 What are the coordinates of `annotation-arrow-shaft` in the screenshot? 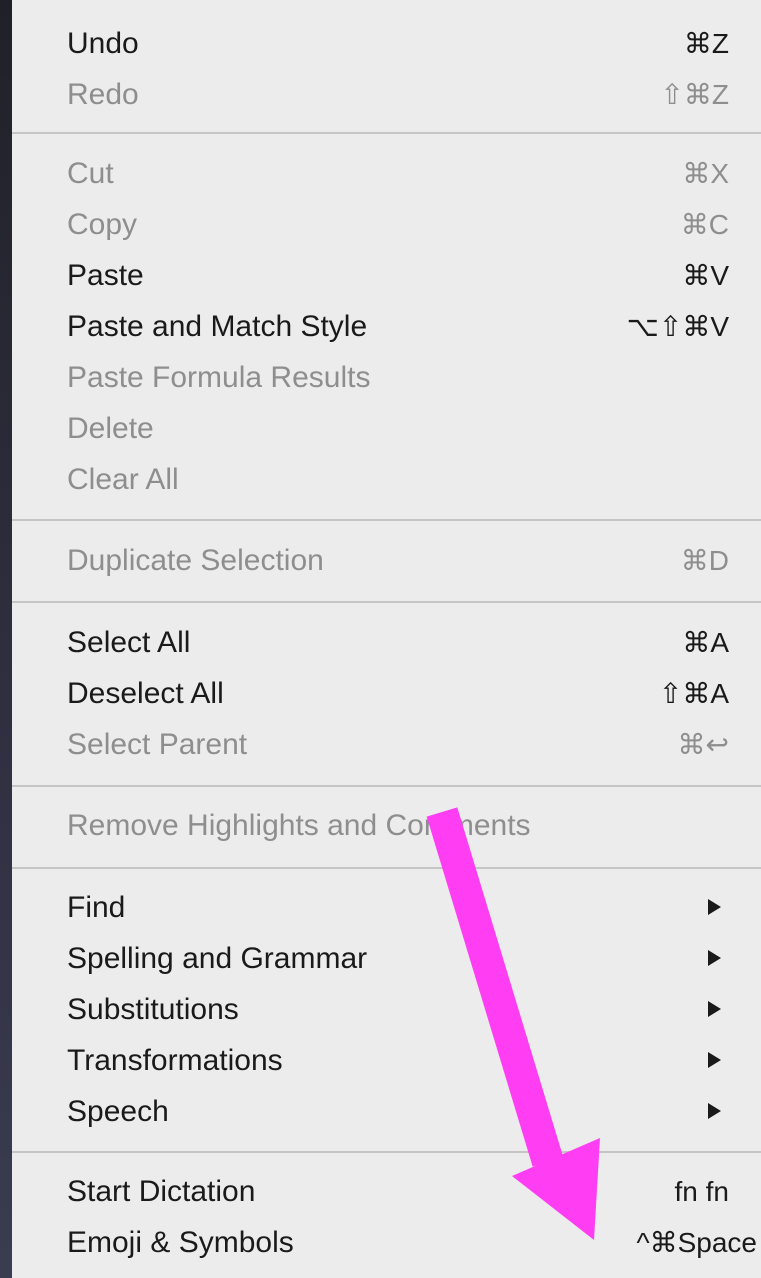 It's located at (495, 987).